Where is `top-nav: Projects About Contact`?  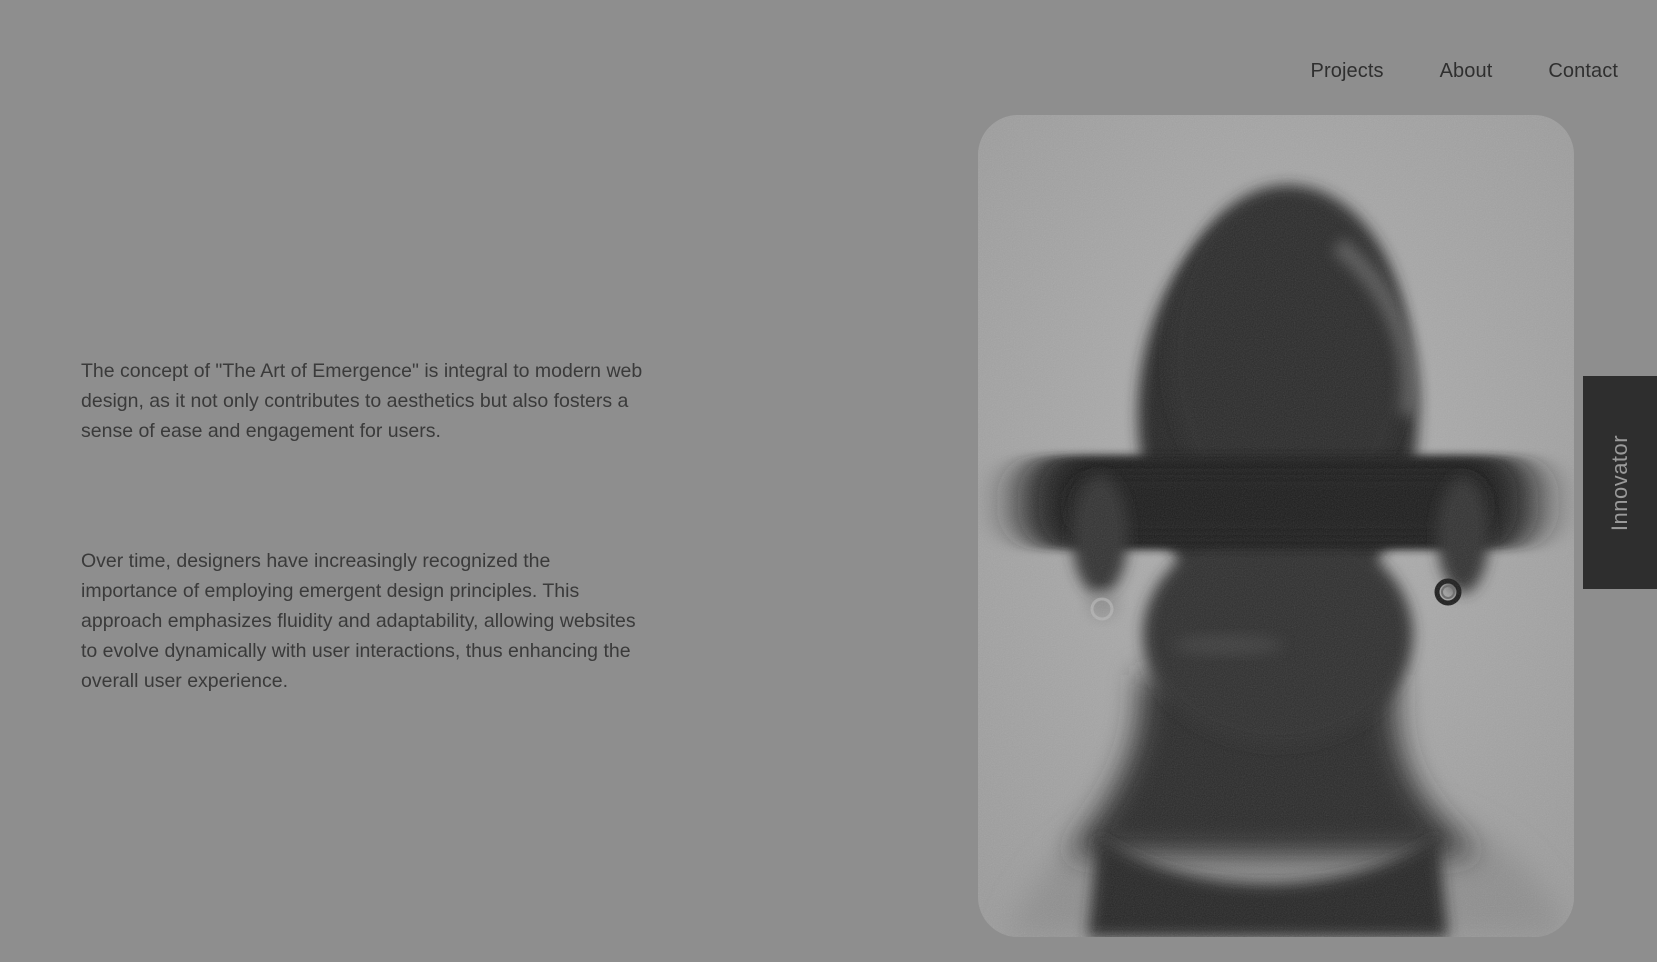 top-nav: Projects About Contact is located at coordinates (1464, 71).